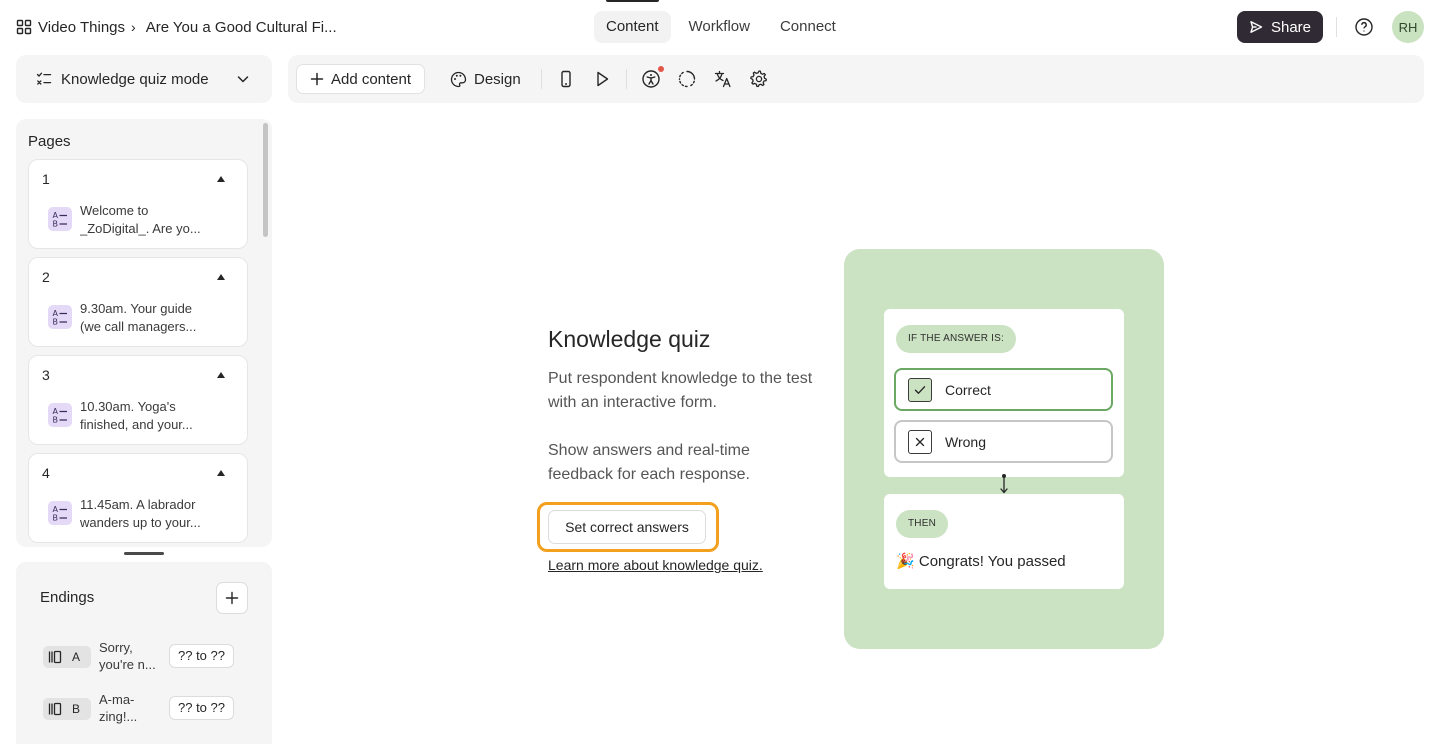  What do you see at coordinates (922, 524) in the screenshot?
I see `then-pill: THEN` at bounding box center [922, 524].